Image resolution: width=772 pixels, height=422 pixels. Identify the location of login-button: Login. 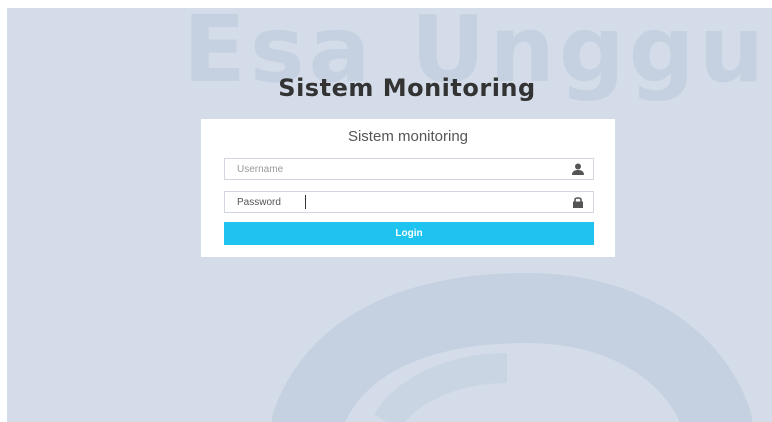
(409, 233).